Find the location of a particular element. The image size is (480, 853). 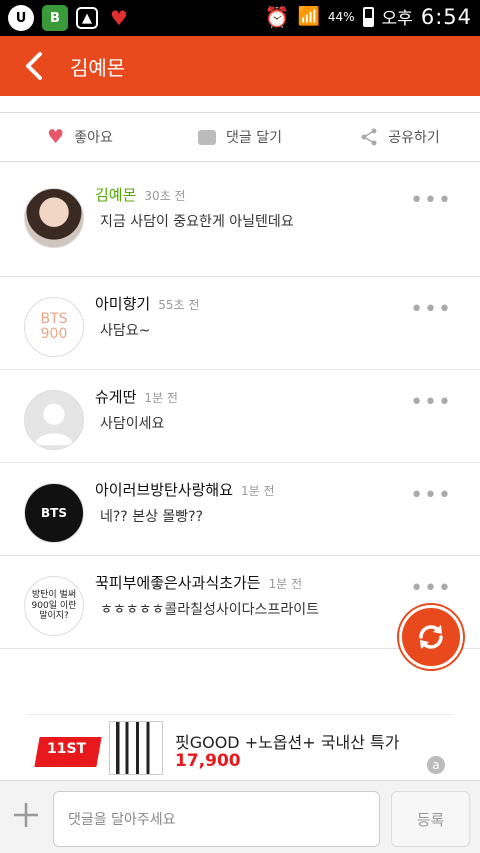

ad-banner: 11ST 핏GOOD +노옵션+ 국내산 특가 17,900 a is located at coordinates (240, 747).